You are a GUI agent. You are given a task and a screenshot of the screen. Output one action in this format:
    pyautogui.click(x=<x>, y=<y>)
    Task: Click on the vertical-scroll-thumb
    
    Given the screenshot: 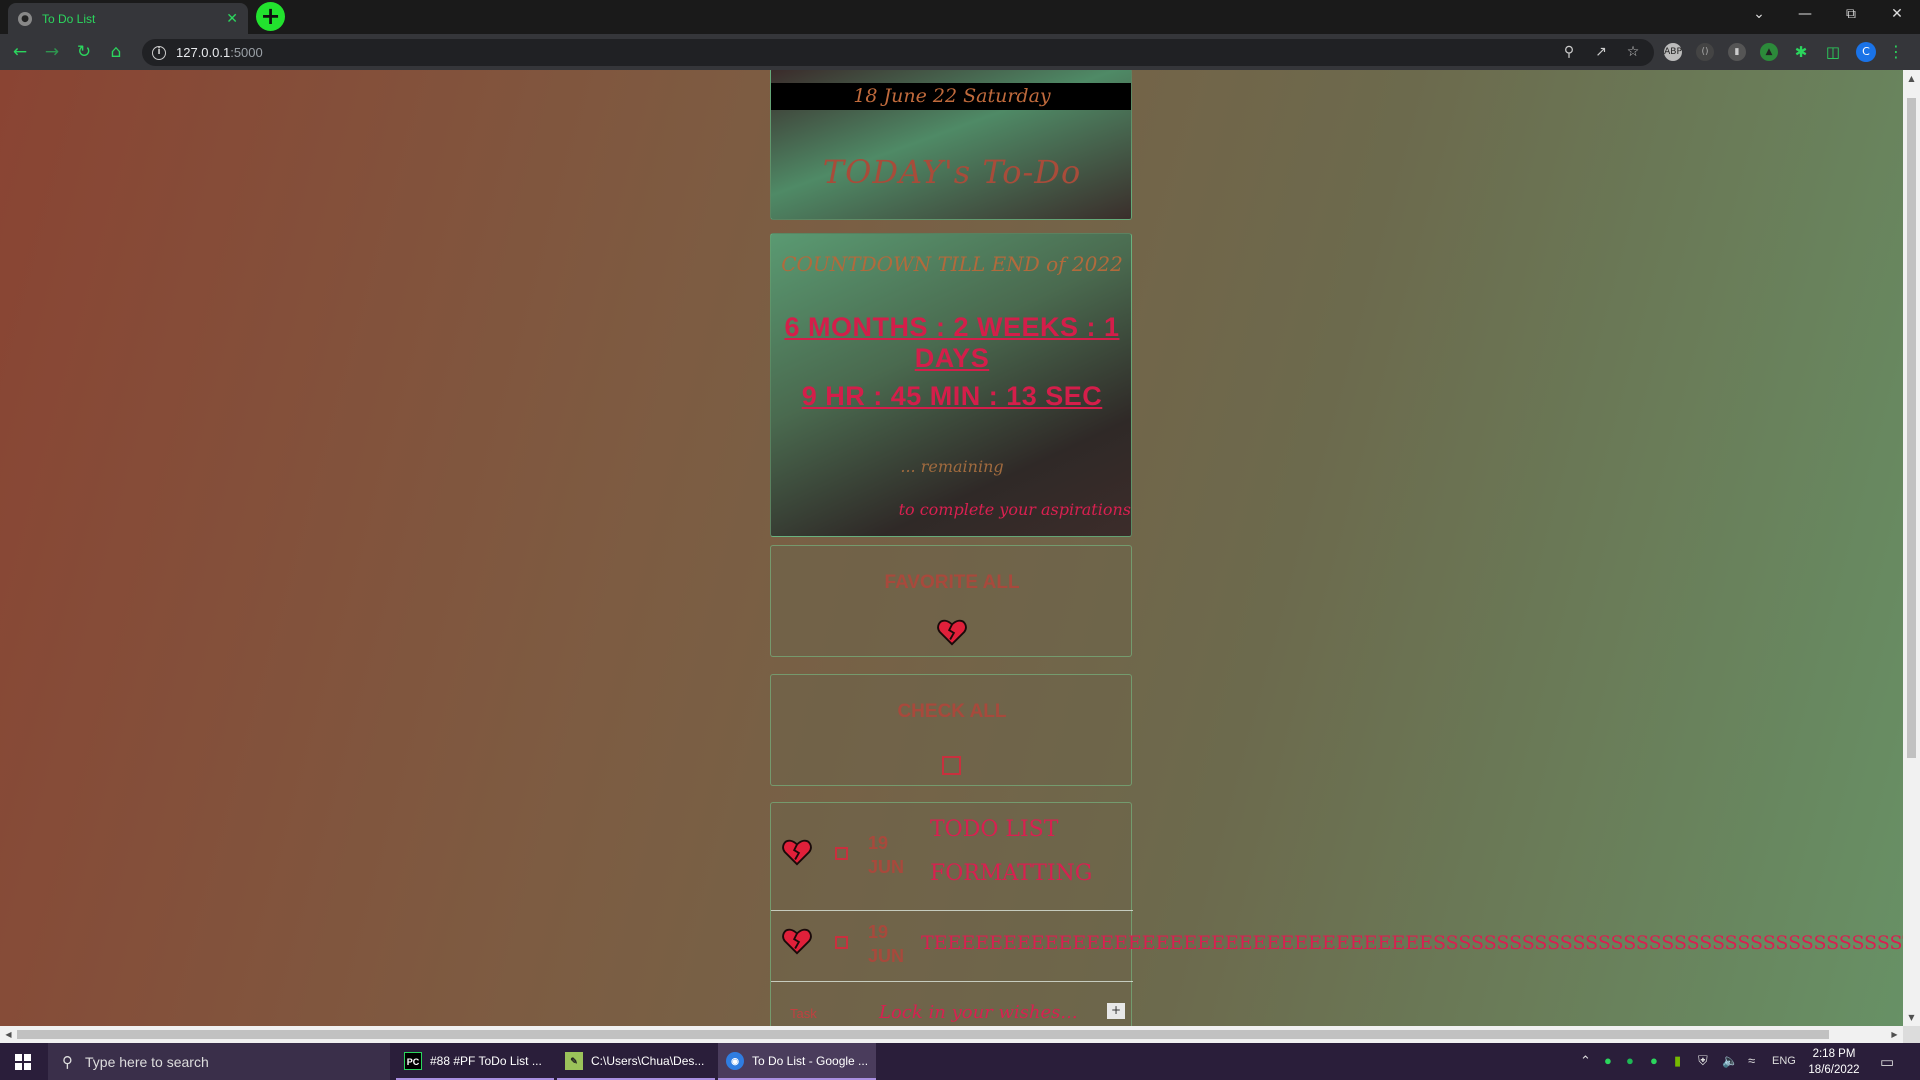 What is the action you would take?
    pyautogui.click(x=1911, y=428)
    